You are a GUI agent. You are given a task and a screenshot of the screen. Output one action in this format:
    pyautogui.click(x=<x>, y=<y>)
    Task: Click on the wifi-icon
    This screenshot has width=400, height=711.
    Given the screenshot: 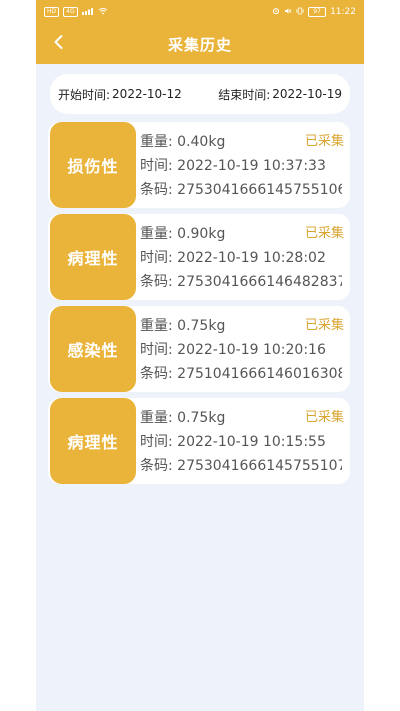 What is the action you would take?
    pyautogui.click(x=103, y=12)
    